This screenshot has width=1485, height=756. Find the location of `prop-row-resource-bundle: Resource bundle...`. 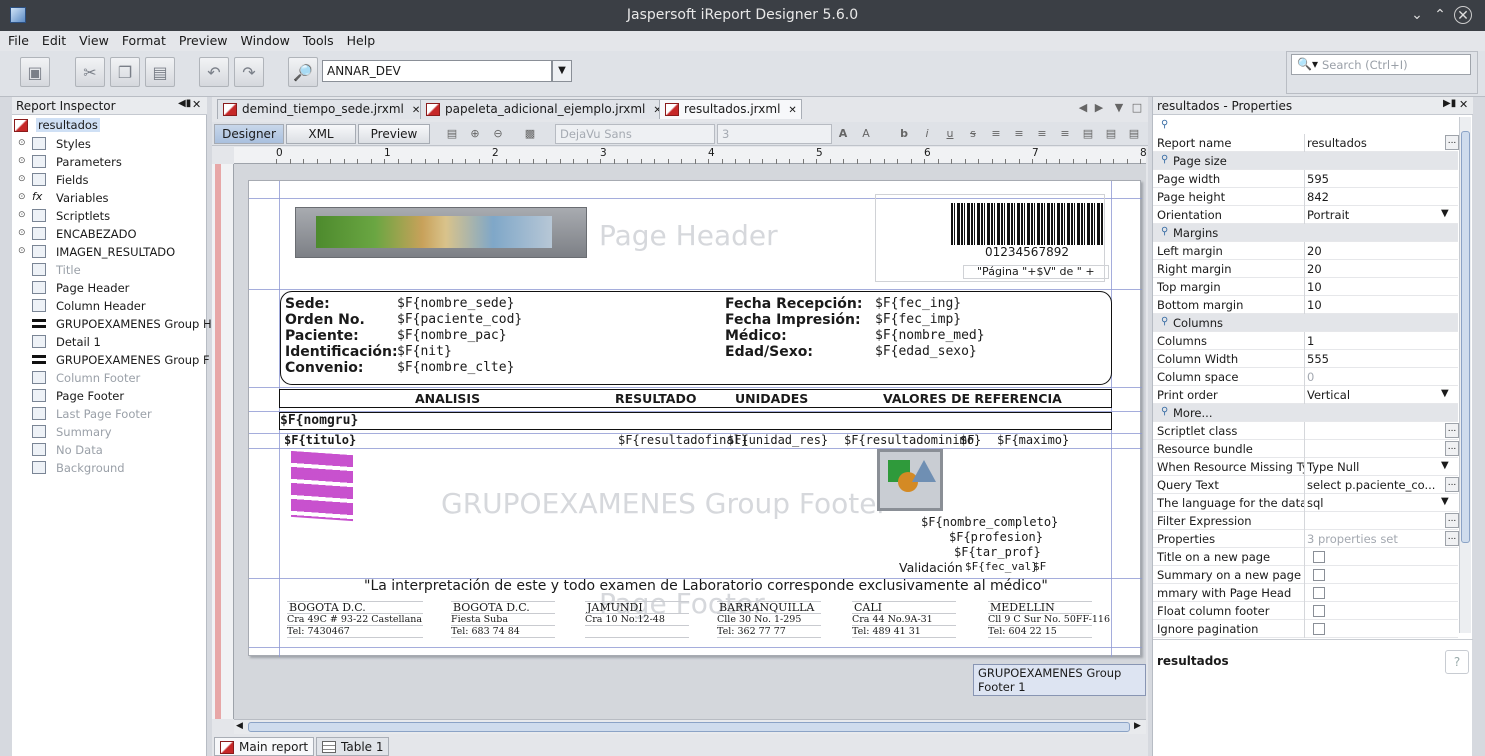

prop-row-resource-bundle: Resource bundle... is located at coordinates (1306, 449).